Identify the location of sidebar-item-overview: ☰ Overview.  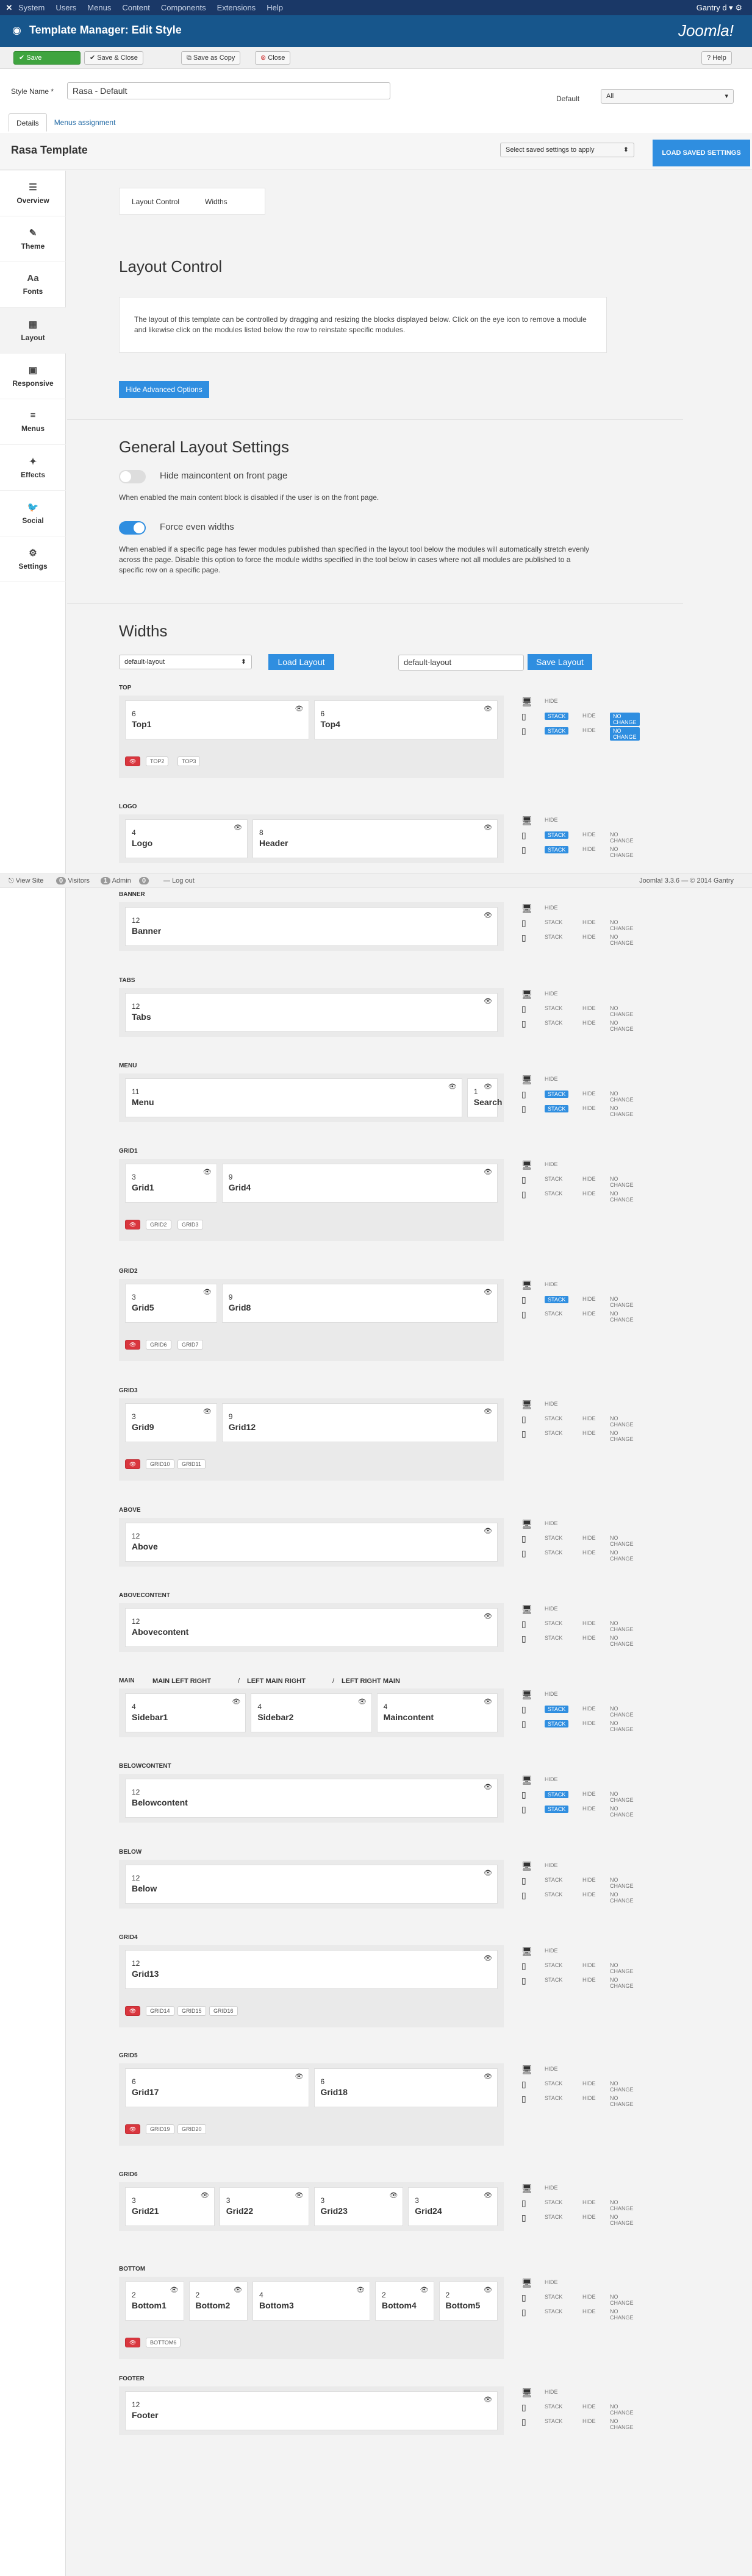
(33, 193).